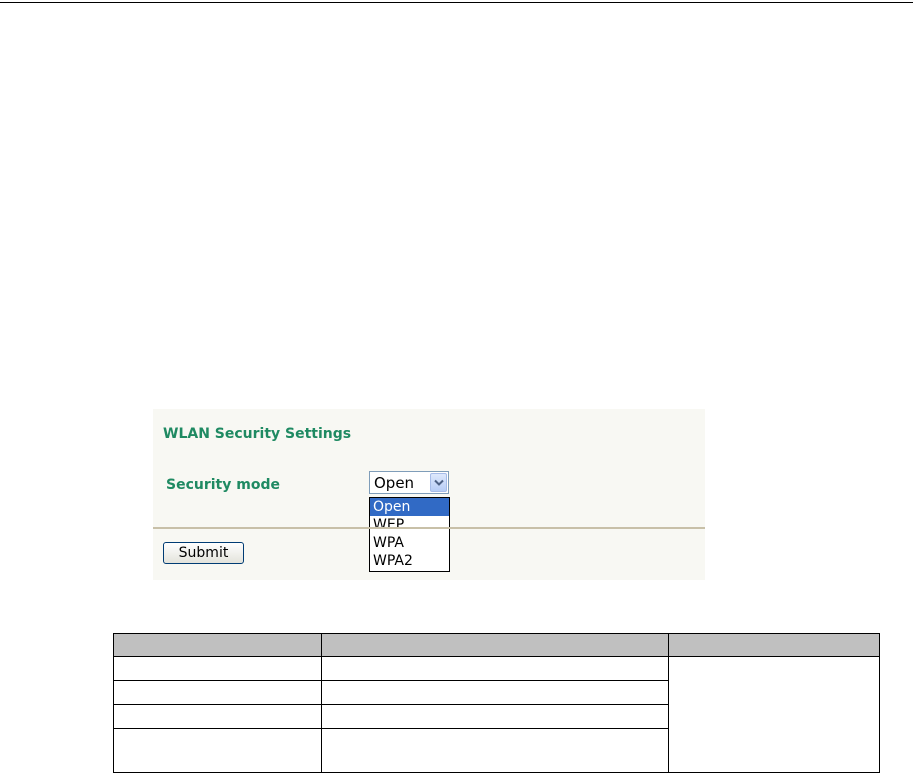  Describe the element at coordinates (456, 2) in the screenshot. I see `page-top-rule` at that location.